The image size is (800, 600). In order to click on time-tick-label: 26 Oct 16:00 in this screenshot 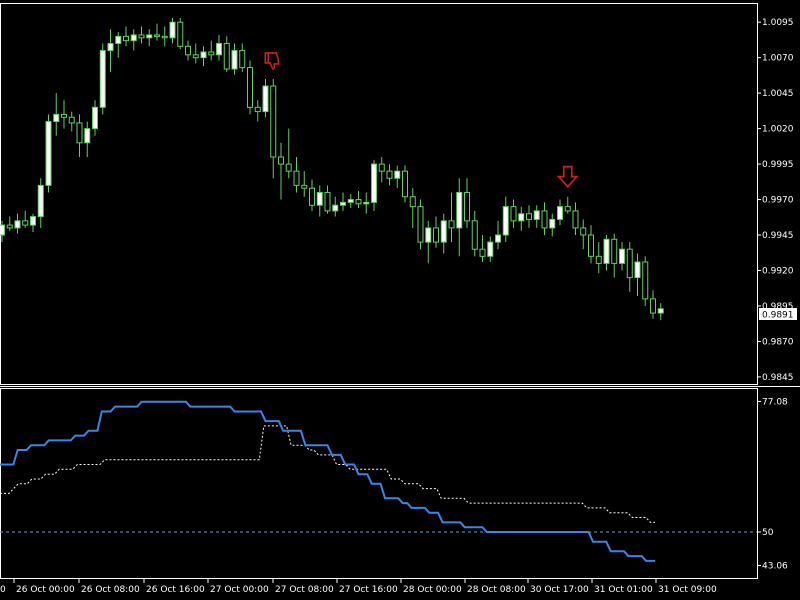, I will do `click(175, 590)`.